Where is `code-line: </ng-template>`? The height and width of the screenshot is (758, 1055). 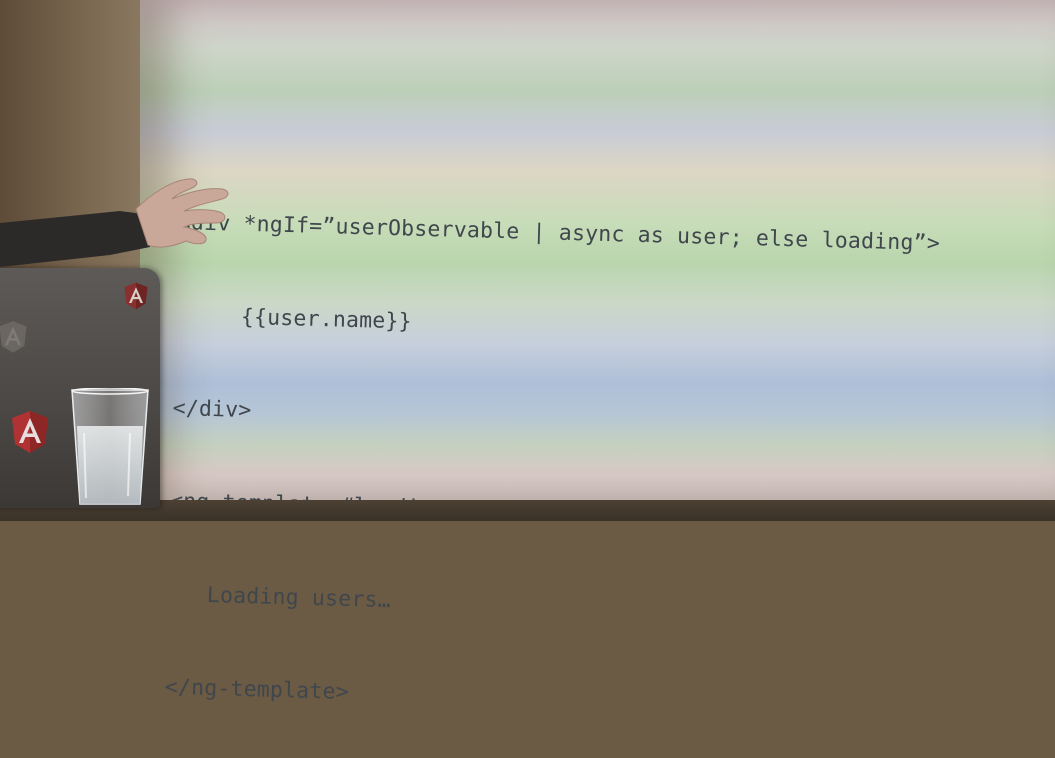
code-line: </ng-template> is located at coordinates (257, 689).